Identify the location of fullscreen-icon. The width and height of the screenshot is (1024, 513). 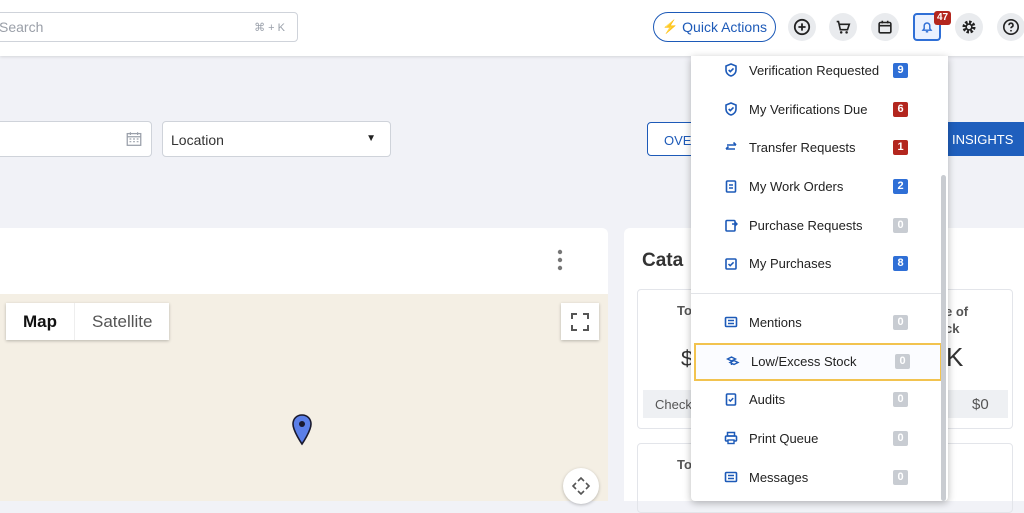
(580, 321).